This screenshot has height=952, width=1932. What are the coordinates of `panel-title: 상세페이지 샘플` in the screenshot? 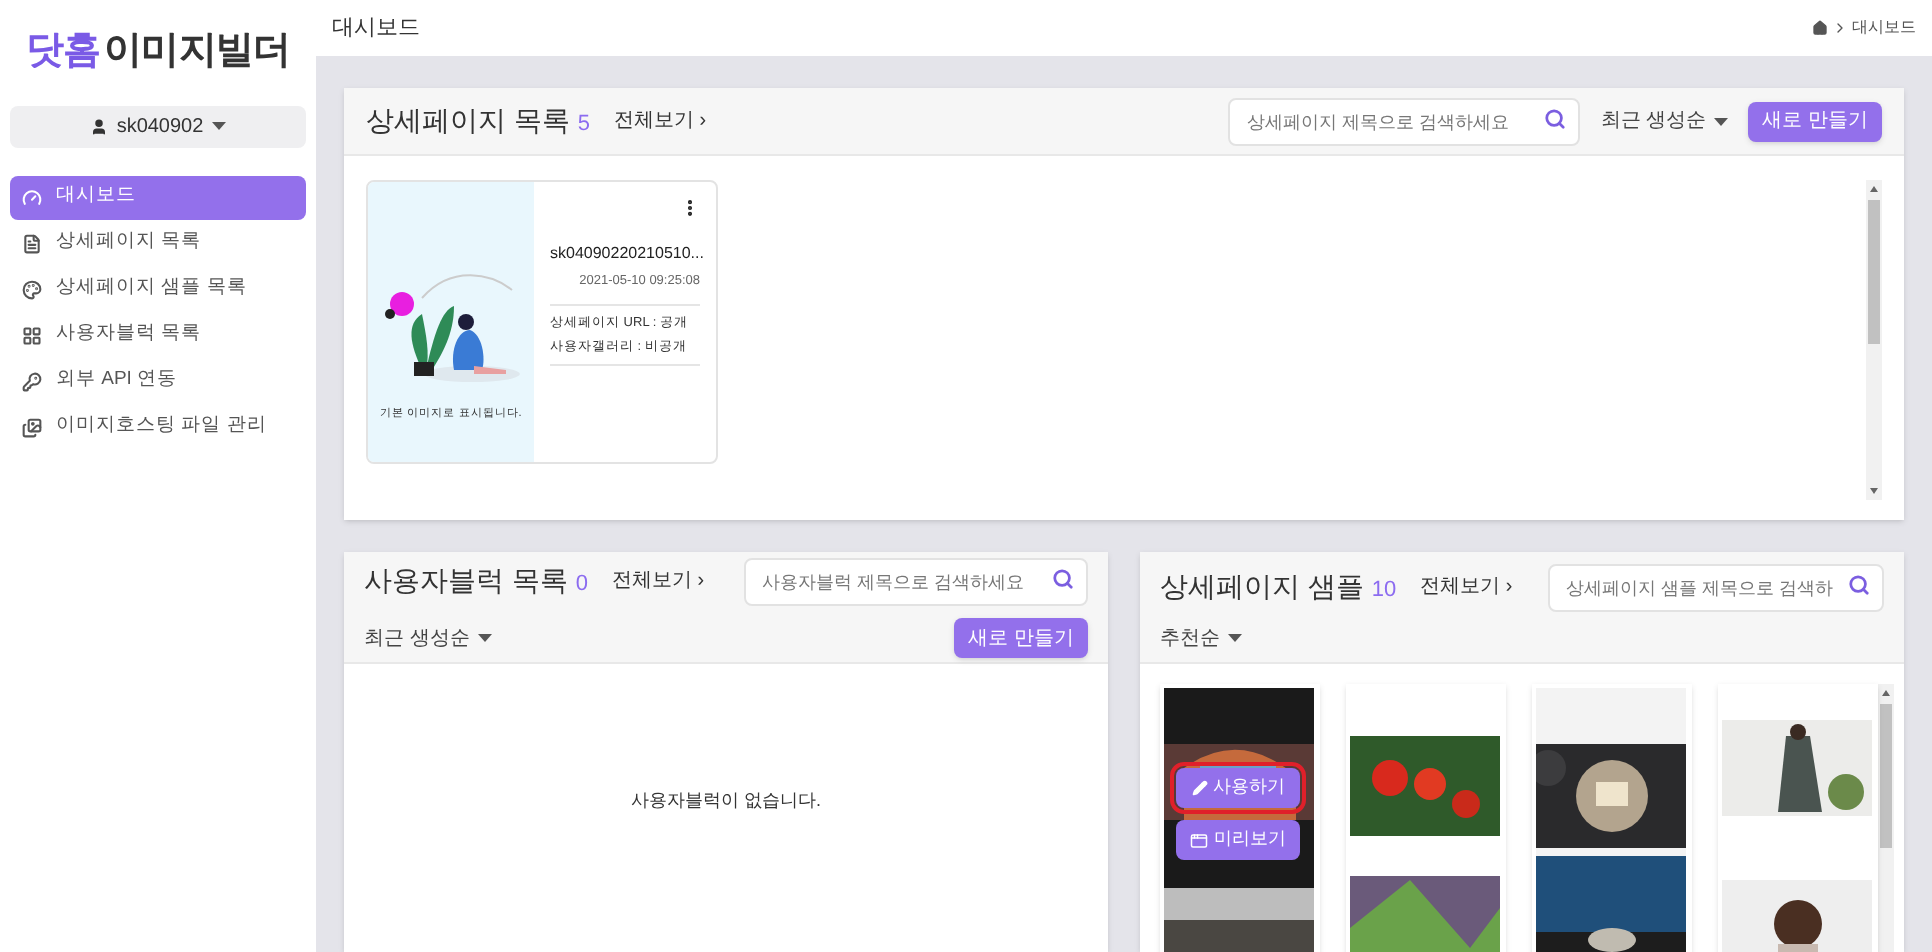 It's located at (1262, 586).